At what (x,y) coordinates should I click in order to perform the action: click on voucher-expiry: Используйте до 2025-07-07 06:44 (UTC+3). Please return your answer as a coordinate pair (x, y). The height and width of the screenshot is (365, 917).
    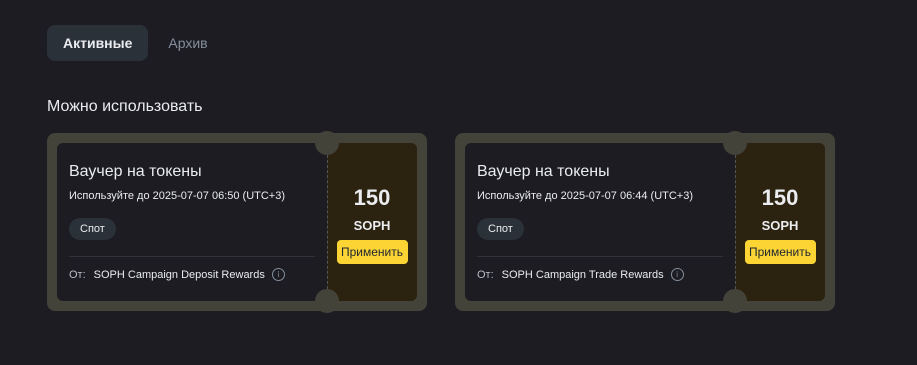
    Looking at the image, I should click on (585, 196).